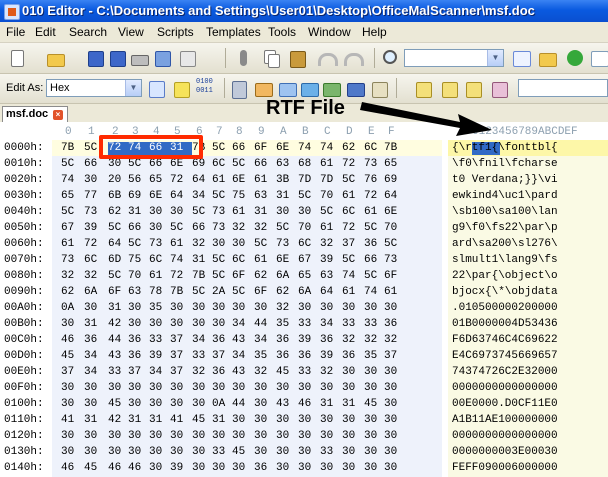 The width and height of the screenshot is (608, 477). What do you see at coordinates (304, 164) in the screenshot?
I see `hex-byte: 68` at bounding box center [304, 164].